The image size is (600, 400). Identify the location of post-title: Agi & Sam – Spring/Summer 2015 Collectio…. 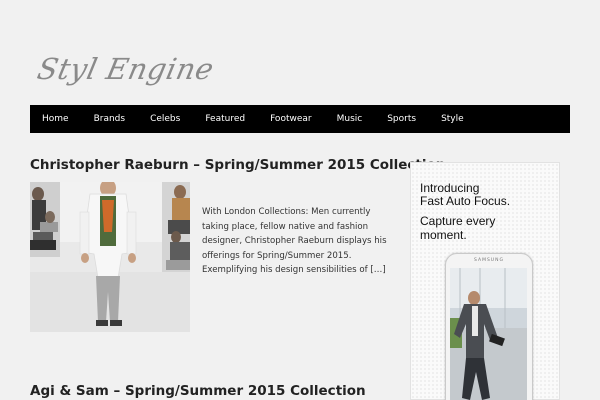
(198, 391).